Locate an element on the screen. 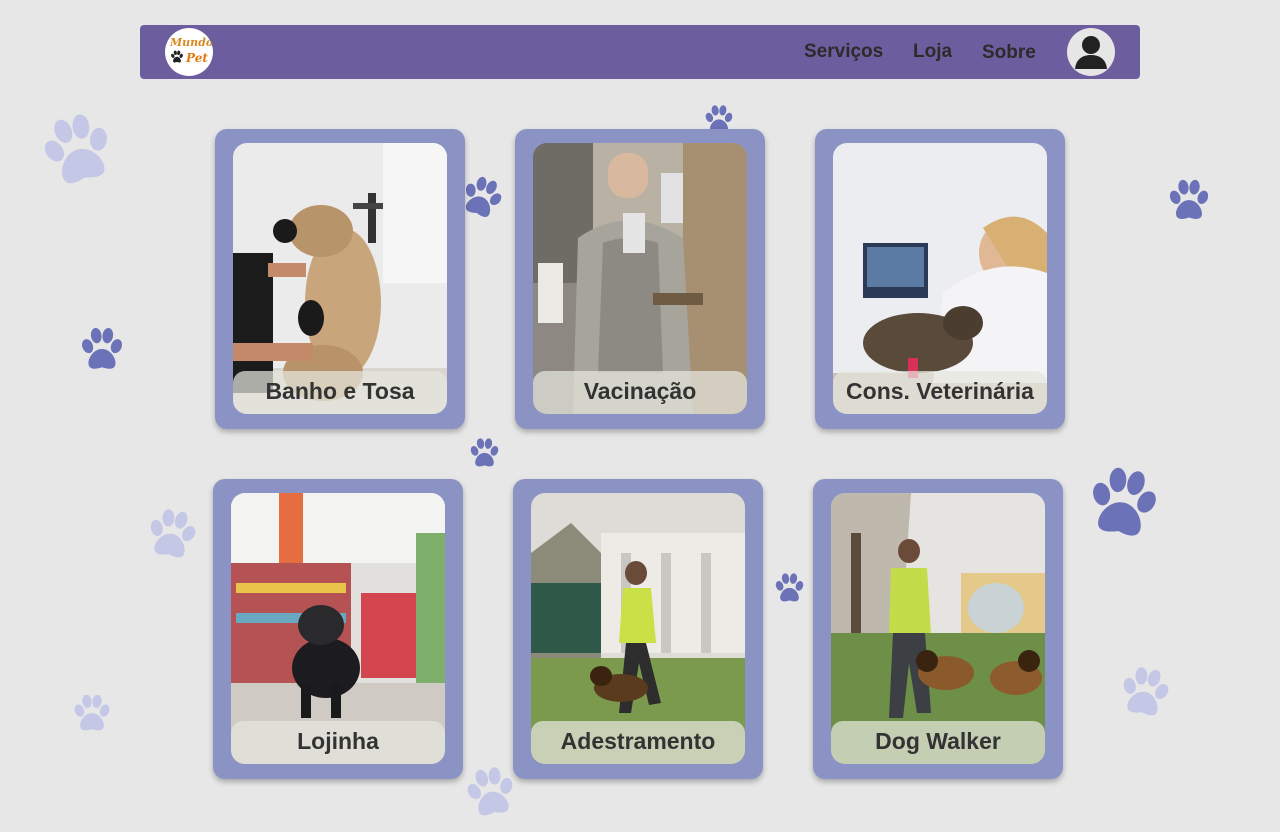  mundo-pet-logo: Mundo Pet is located at coordinates (189, 52).